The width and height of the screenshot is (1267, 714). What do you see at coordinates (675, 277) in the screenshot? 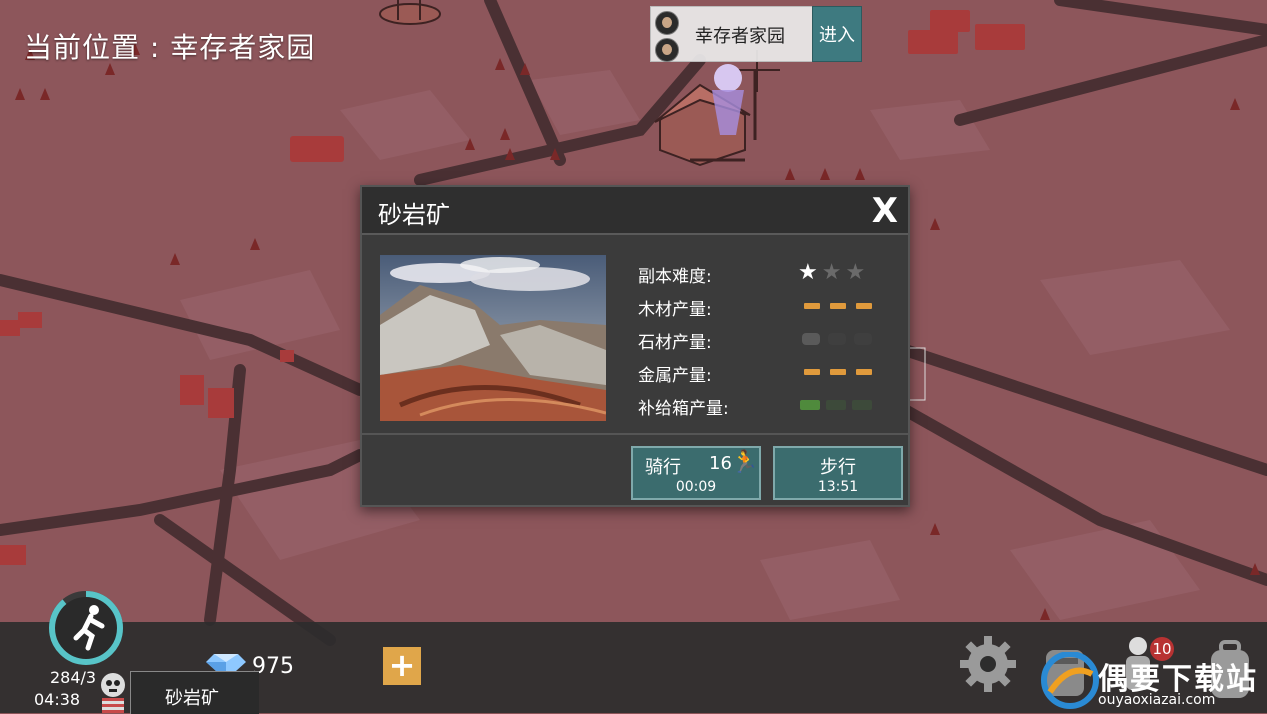
I see `stat-label: 副本难度:` at bounding box center [675, 277].